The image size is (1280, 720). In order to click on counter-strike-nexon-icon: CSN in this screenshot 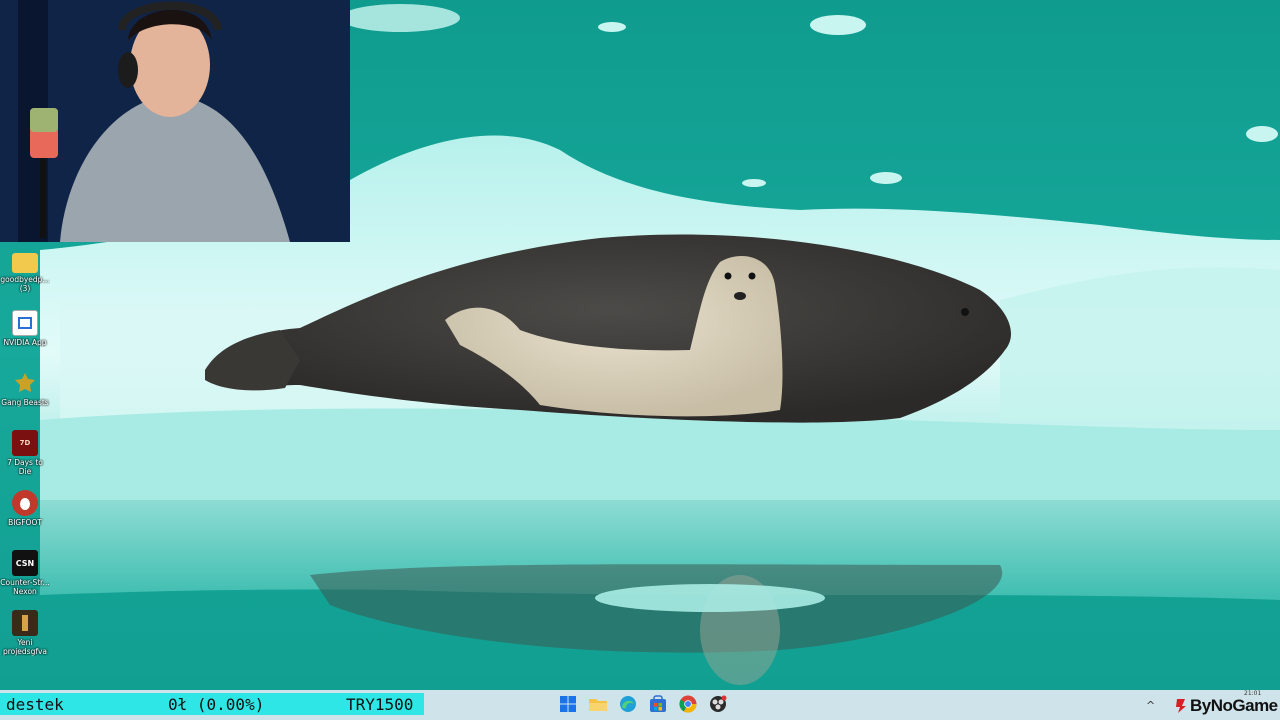, I will do `click(25, 563)`.